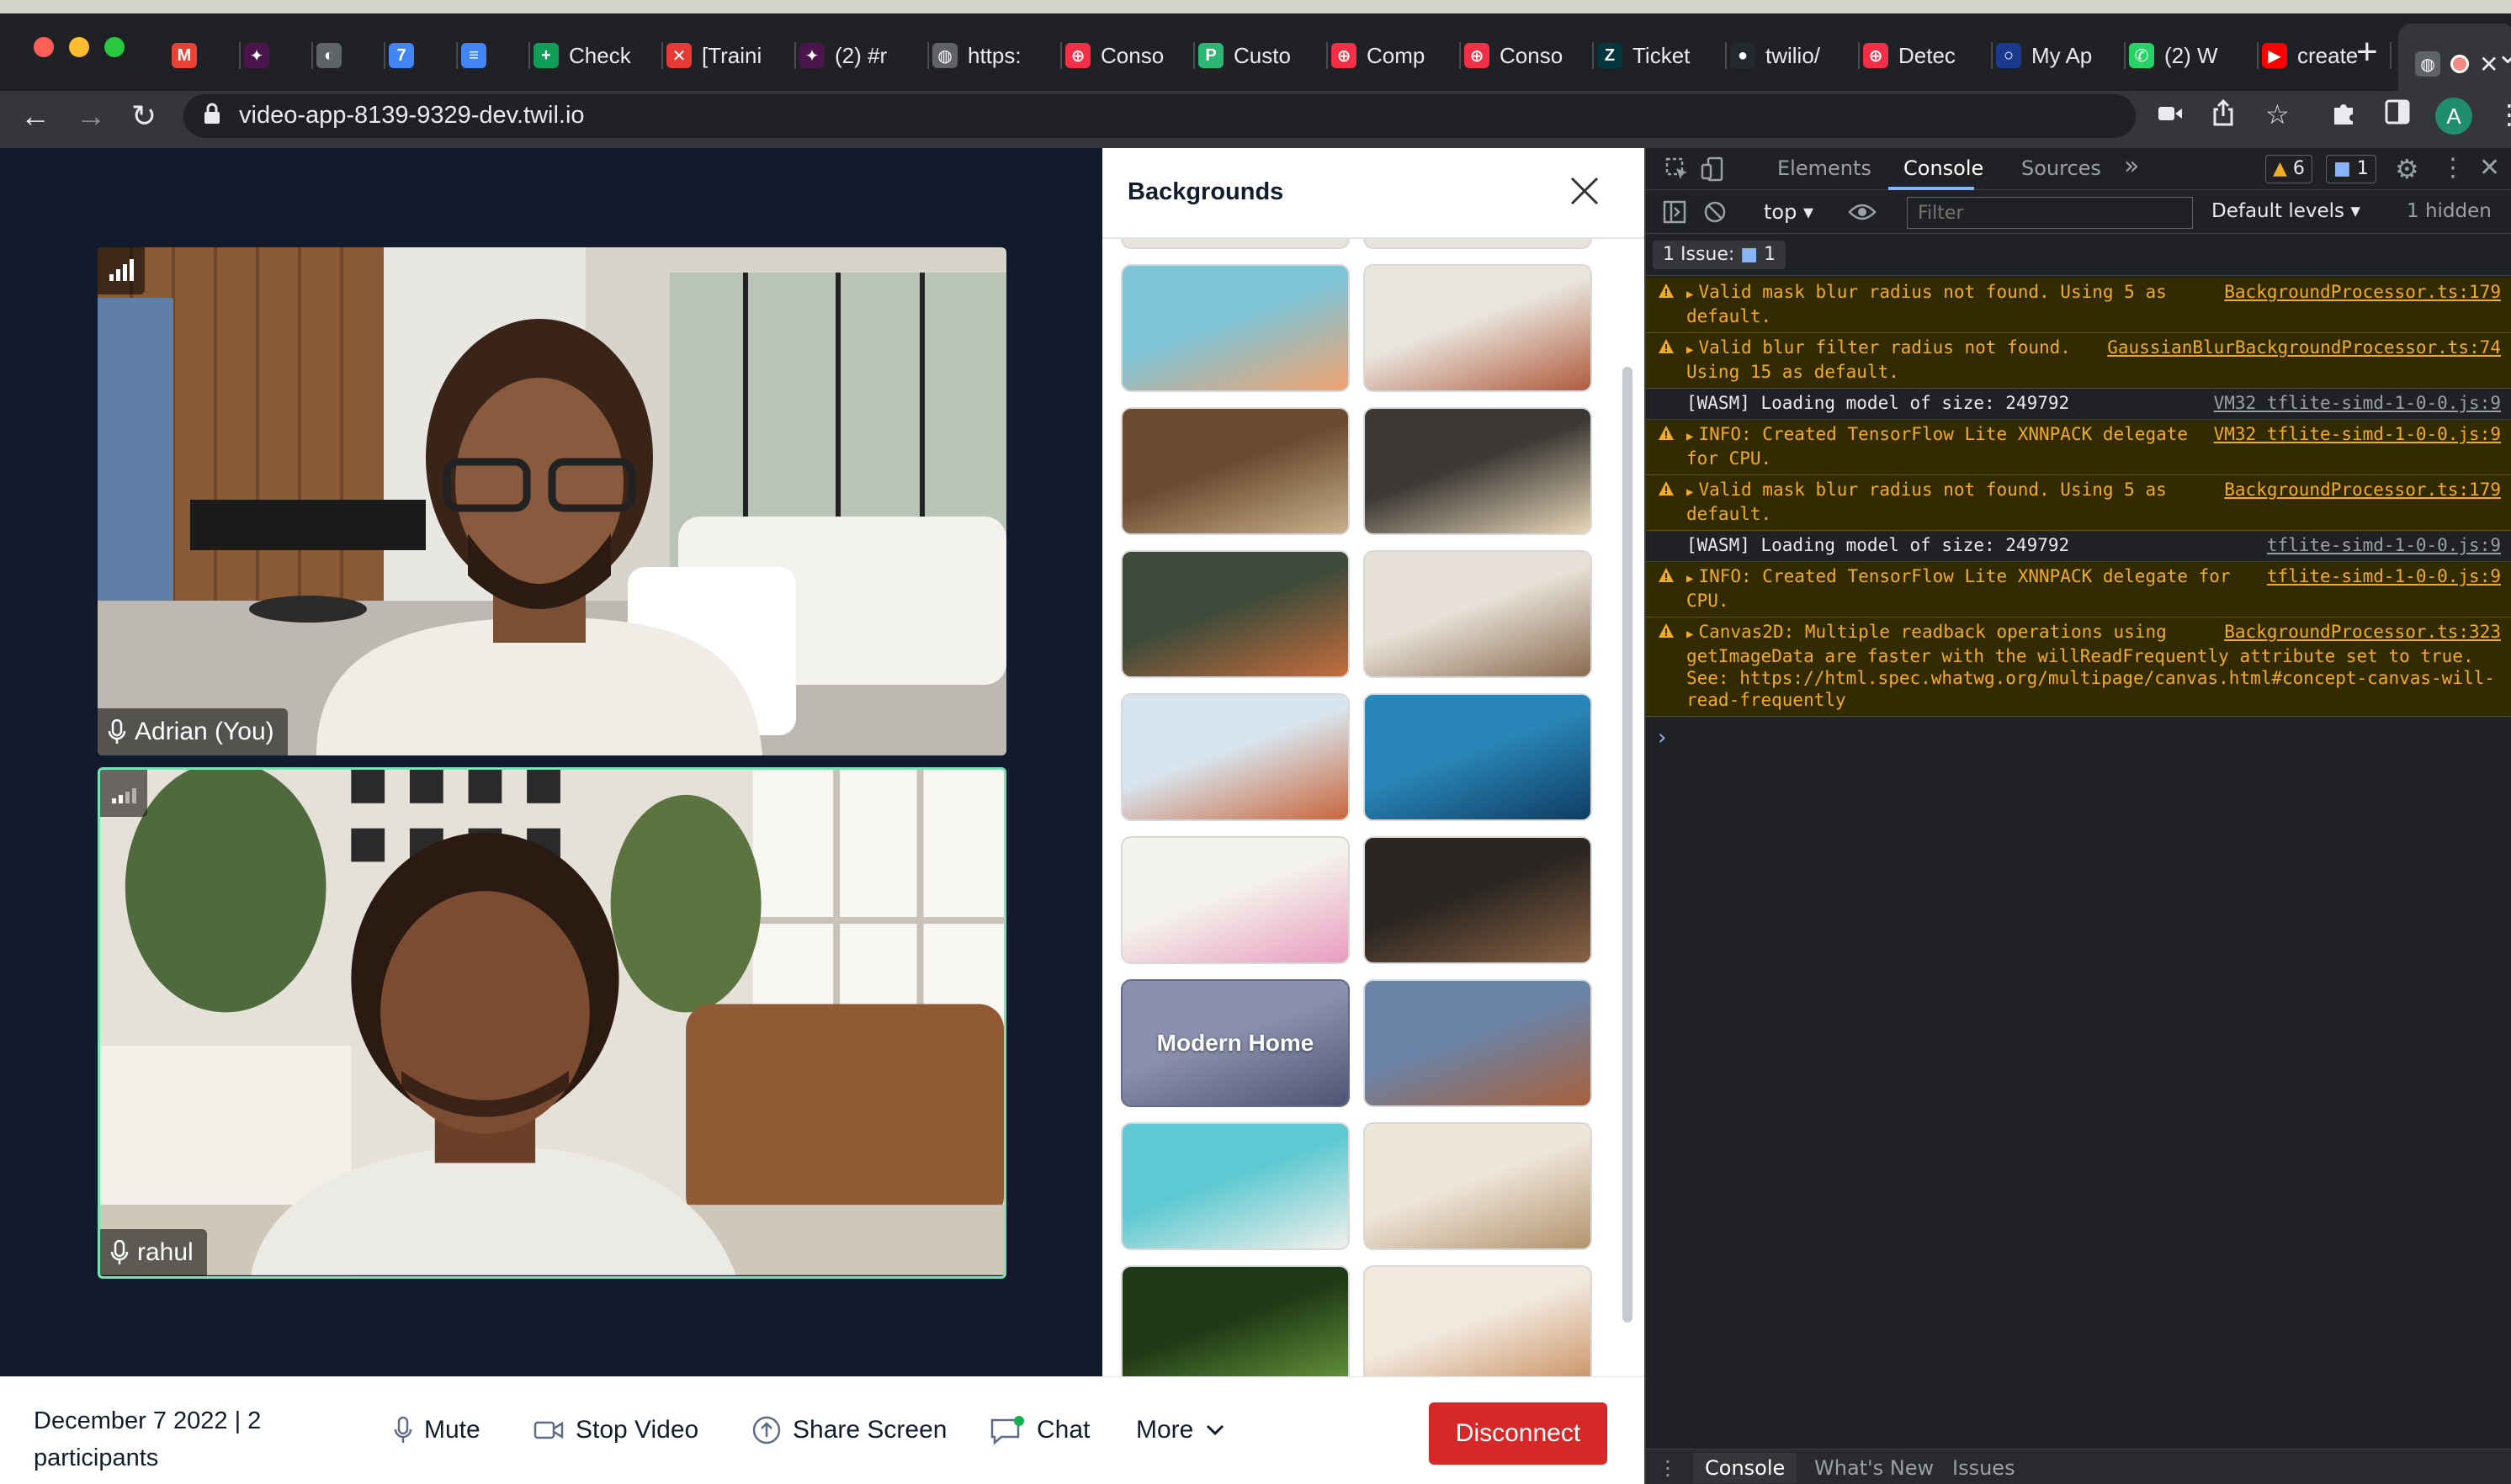 This screenshot has height=1484, width=2511. I want to click on reload-icon: ↻, so click(144, 116).